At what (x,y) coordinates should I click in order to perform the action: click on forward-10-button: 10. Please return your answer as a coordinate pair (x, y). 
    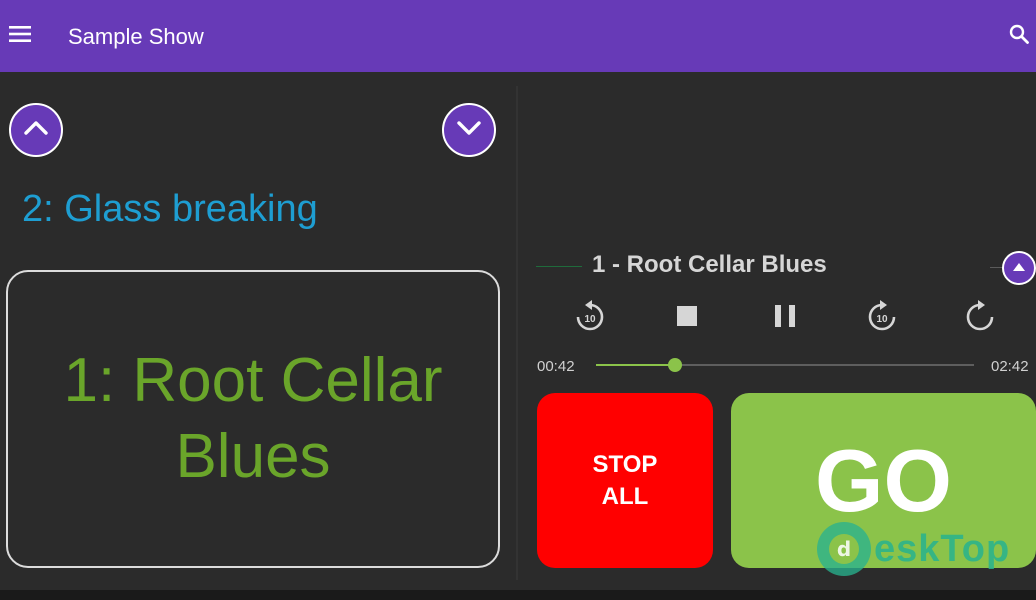
    Looking at the image, I should click on (882, 318).